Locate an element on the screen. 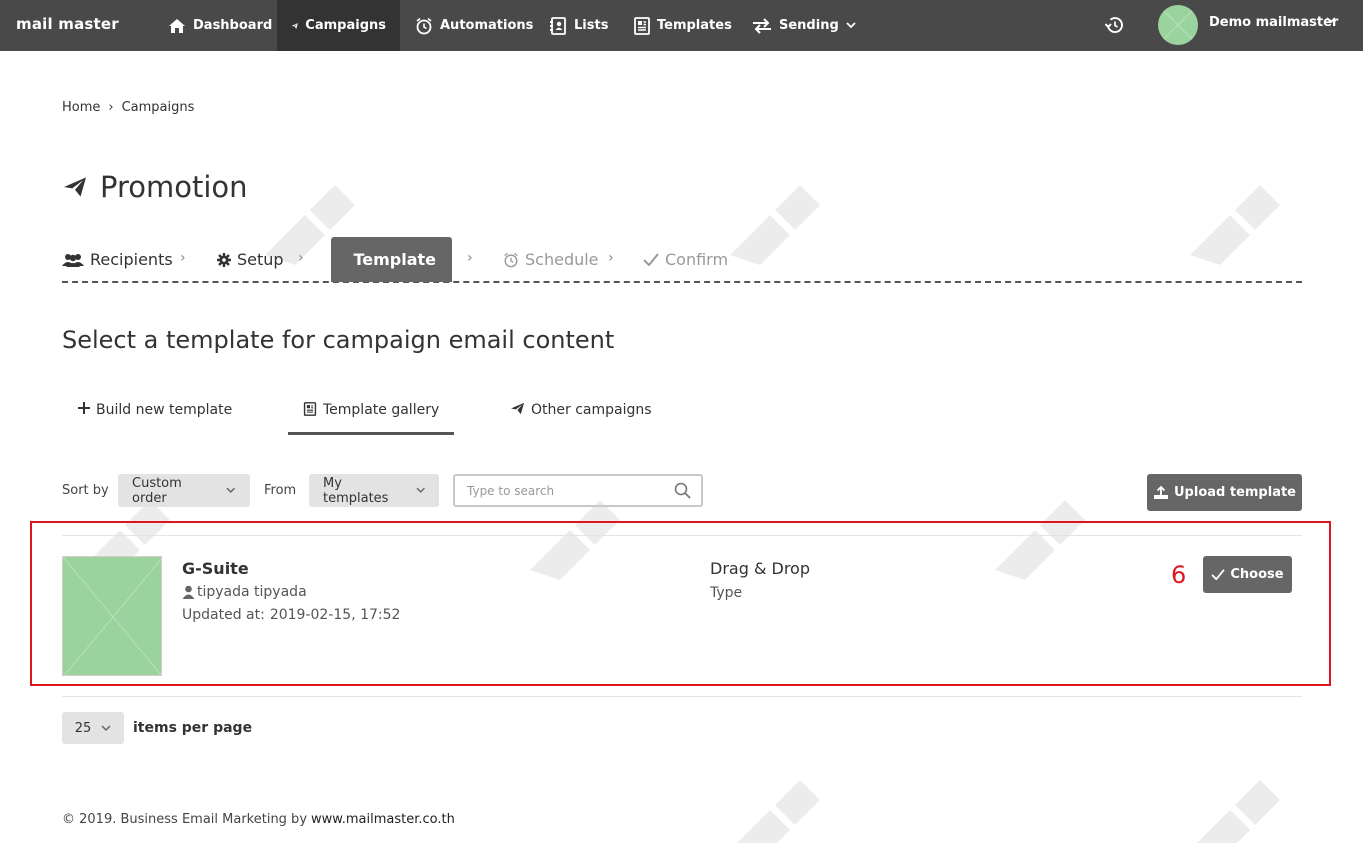 The image size is (1363, 843). nav-templates: Templates is located at coordinates (683, 25).